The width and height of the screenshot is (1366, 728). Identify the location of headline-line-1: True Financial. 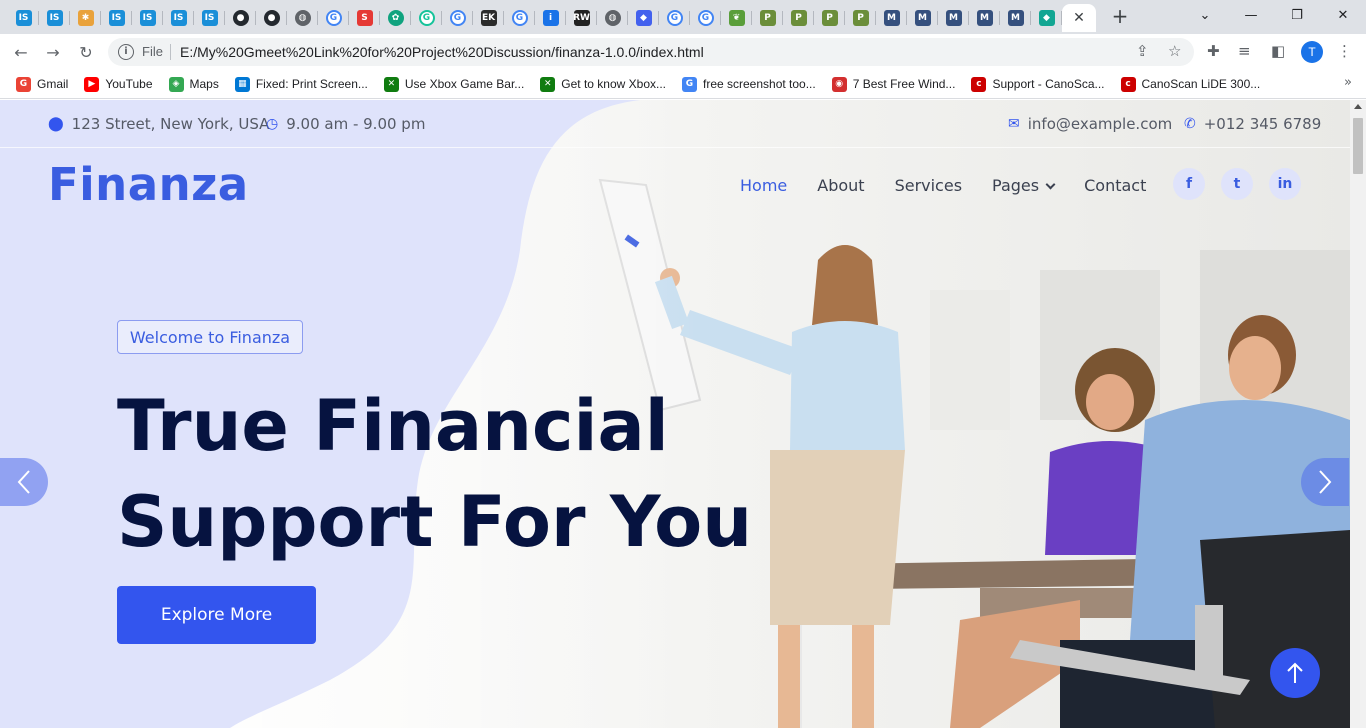
(393, 426).